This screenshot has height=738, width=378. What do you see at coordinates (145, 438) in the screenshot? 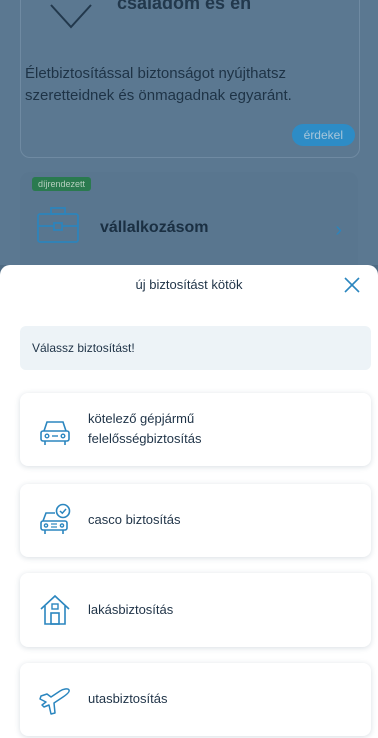
I see `option-label-line2: felelősségbiztosítás` at bounding box center [145, 438].